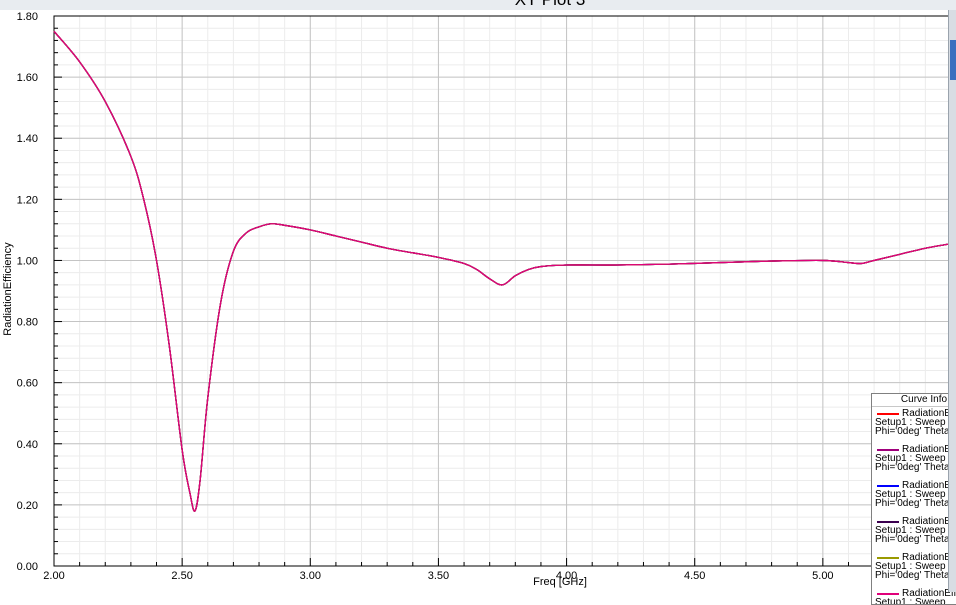 The image size is (956, 605). Describe the element at coordinates (953, 60) in the screenshot. I see `right-panel-handle` at that location.